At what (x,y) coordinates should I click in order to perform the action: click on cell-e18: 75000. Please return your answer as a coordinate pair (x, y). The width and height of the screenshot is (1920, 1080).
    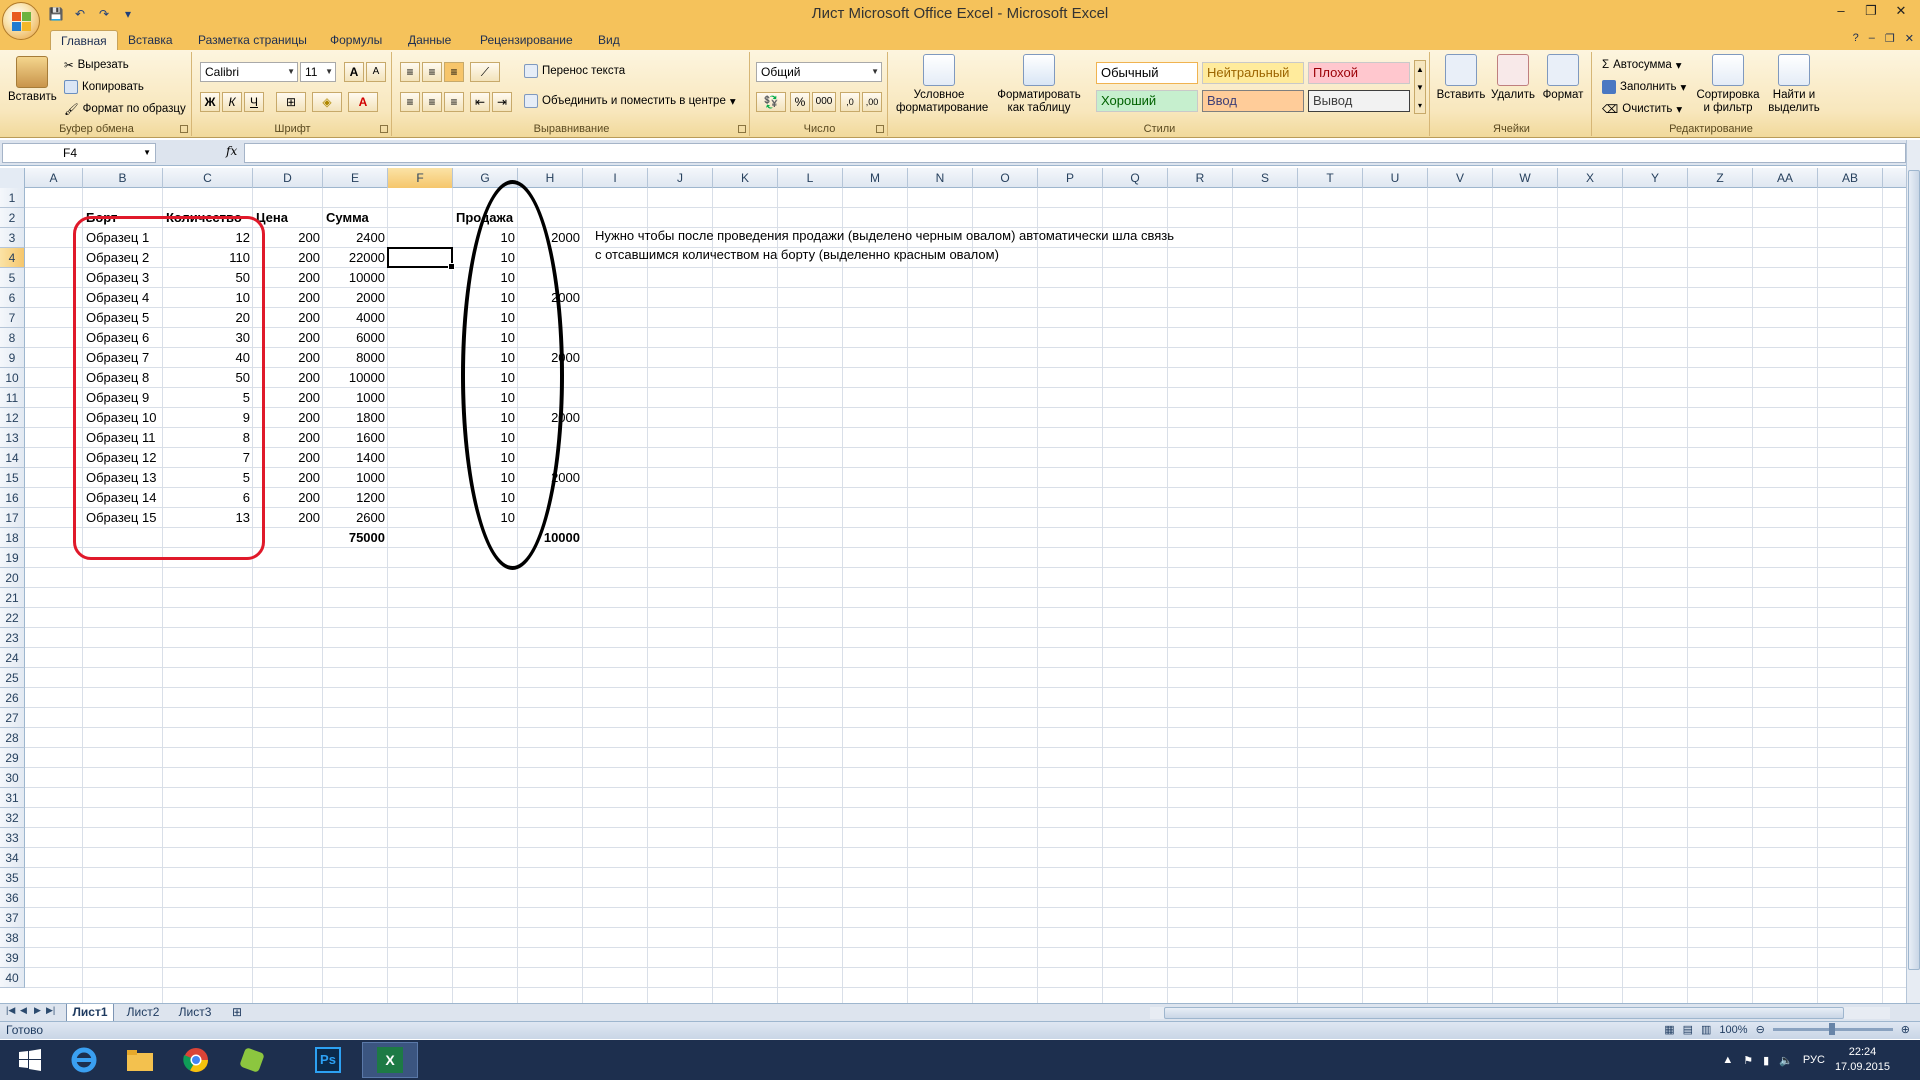
    Looking at the image, I should click on (355, 538).